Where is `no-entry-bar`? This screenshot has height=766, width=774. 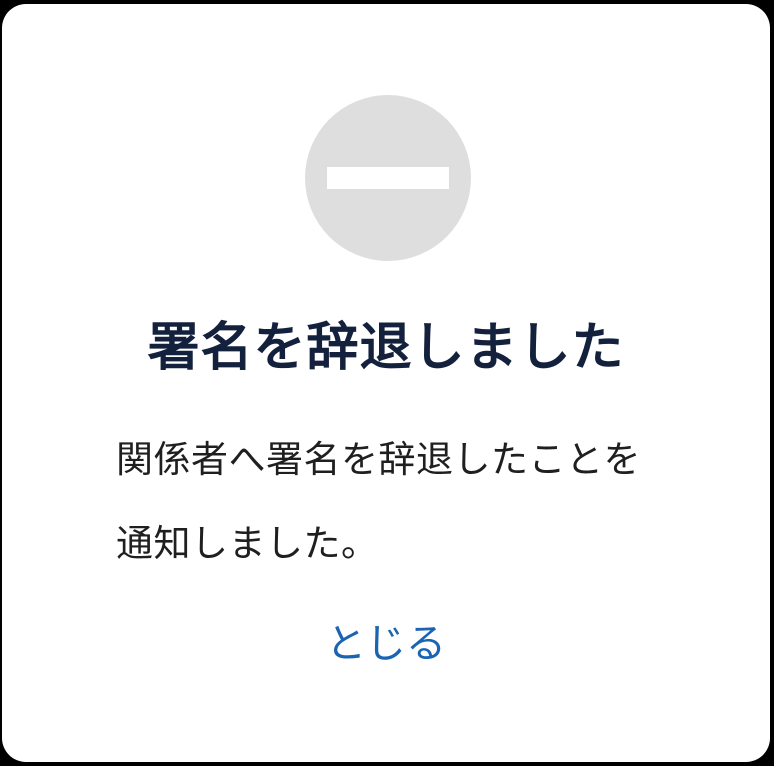 no-entry-bar is located at coordinates (388, 178).